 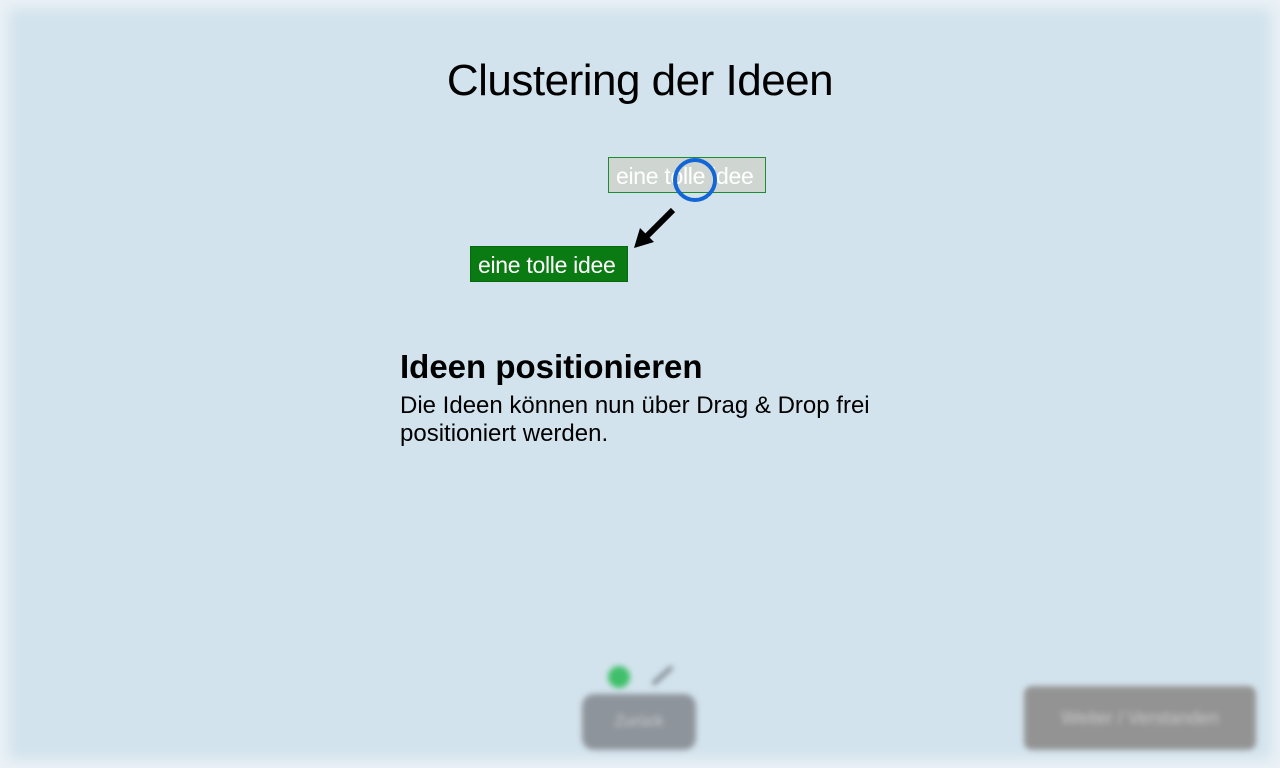 What do you see at coordinates (639, 722) in the screenshot?
I see `back-button: Zurück` at bounding box center [639, 722].